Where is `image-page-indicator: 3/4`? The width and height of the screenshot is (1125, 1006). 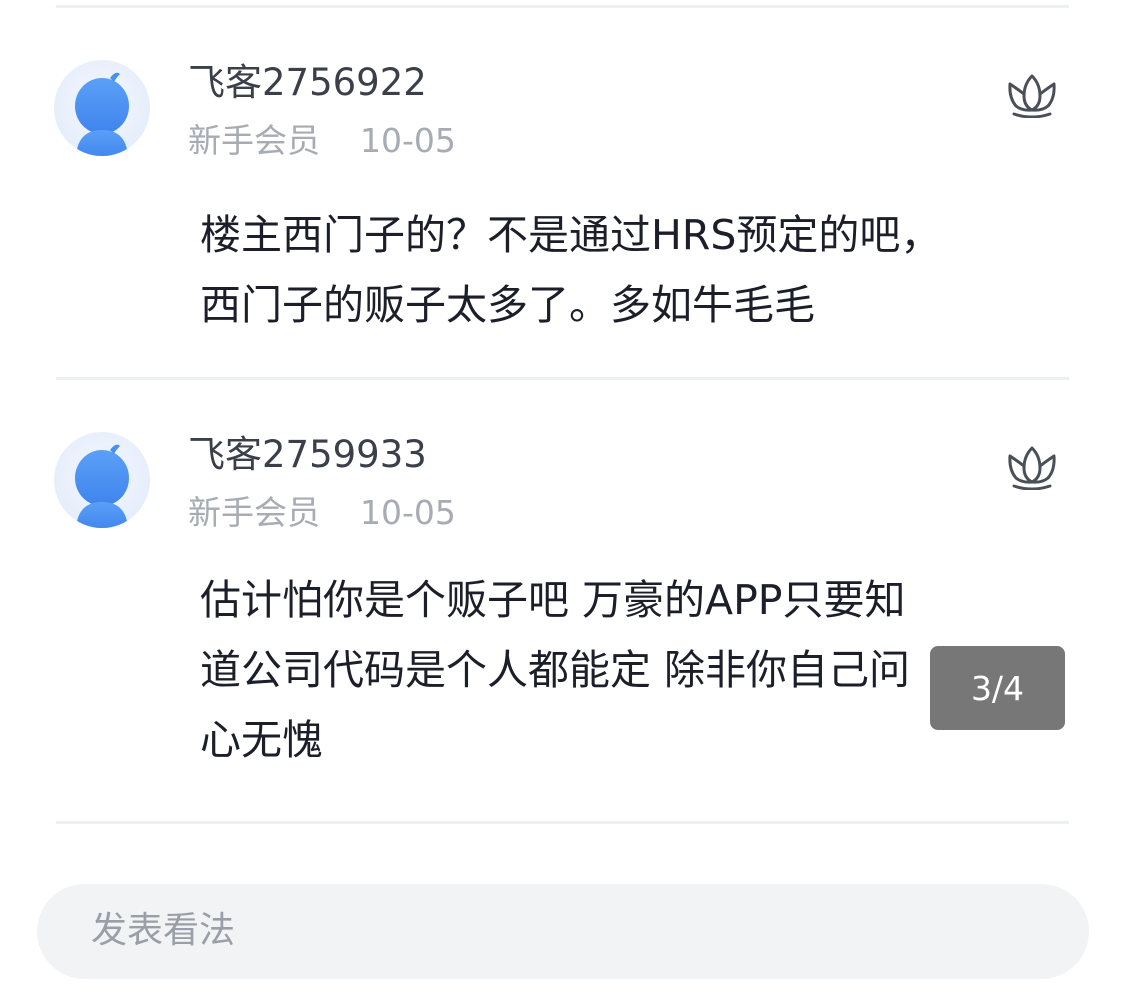
image-page-indicator: 3/4 is located at coordinates (997, 688).